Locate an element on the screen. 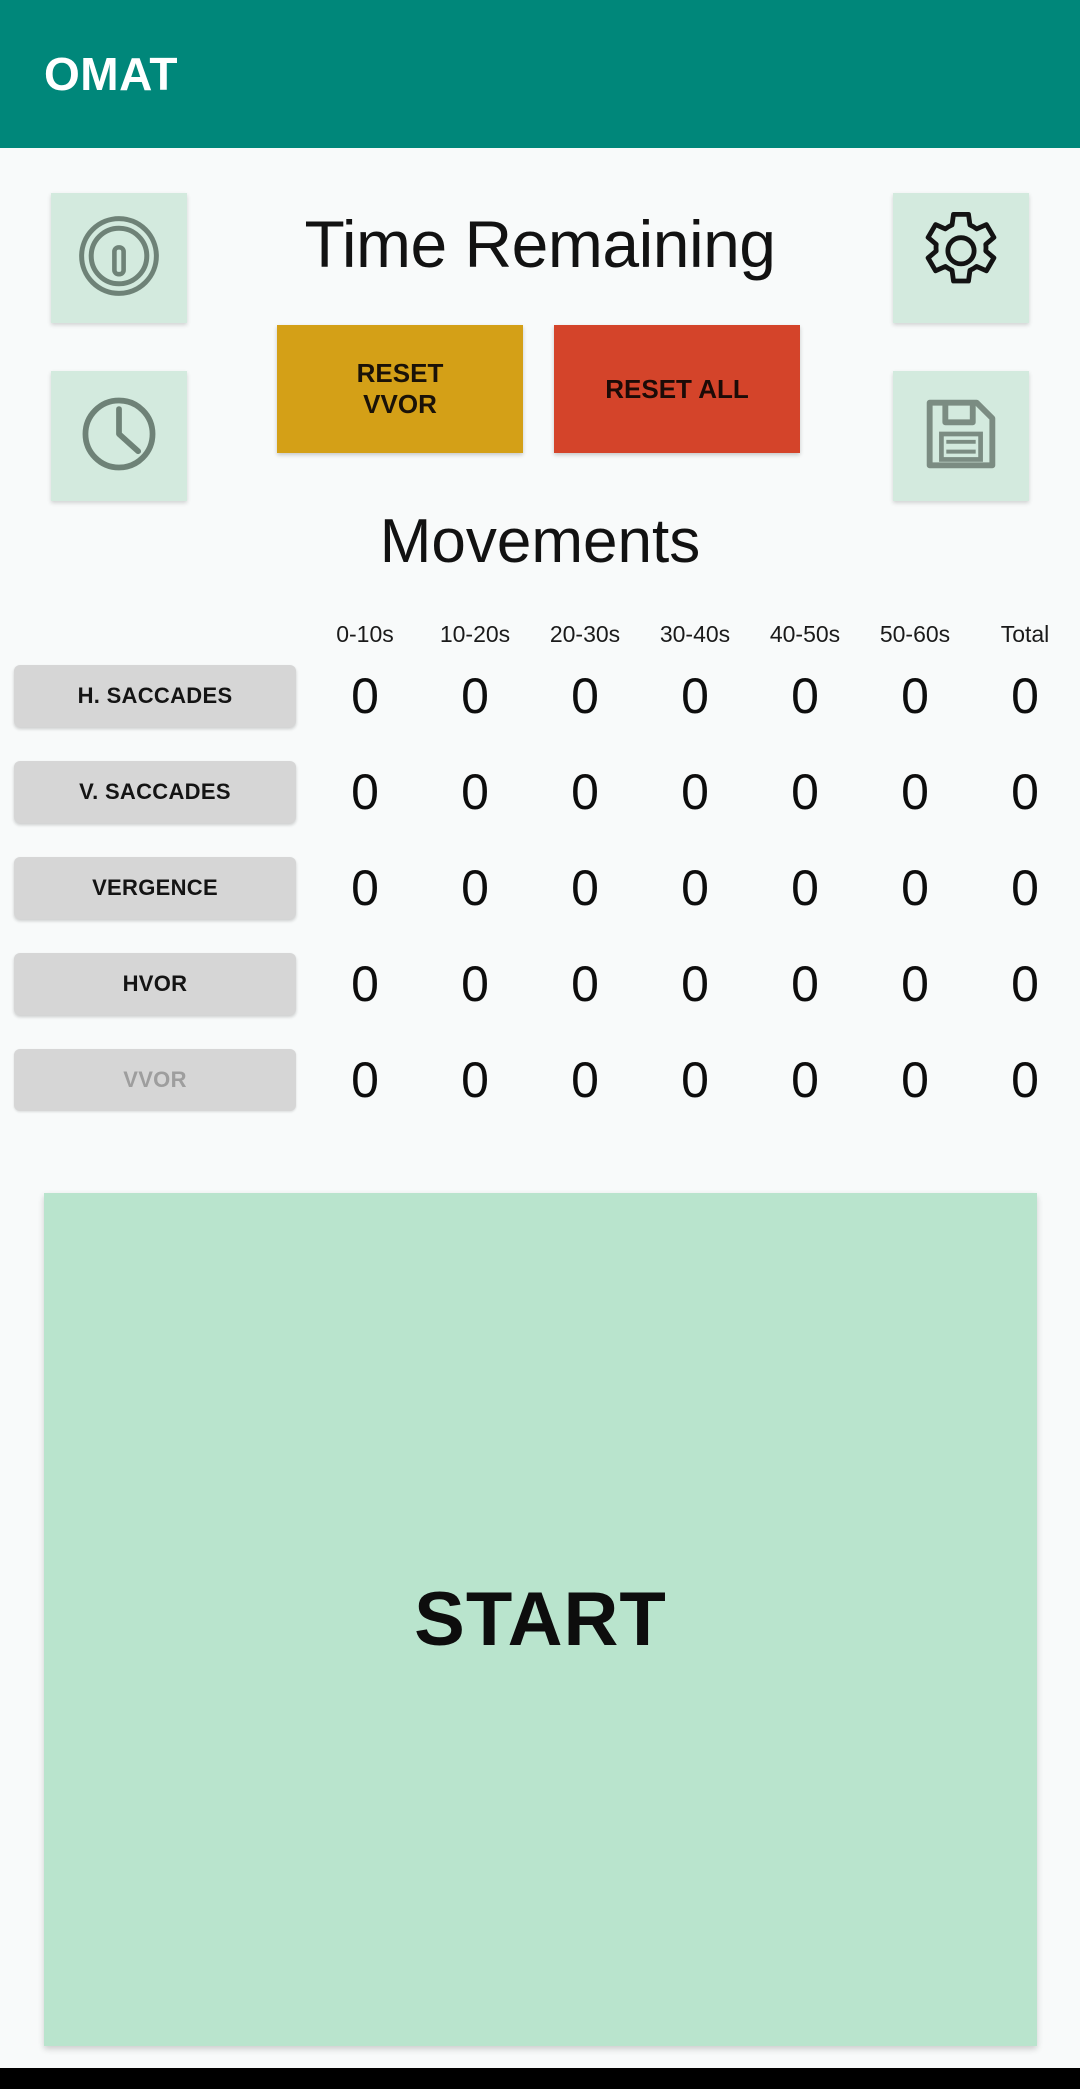  time-remaining-label: Time Remaining is located at coordinates (540, 244).